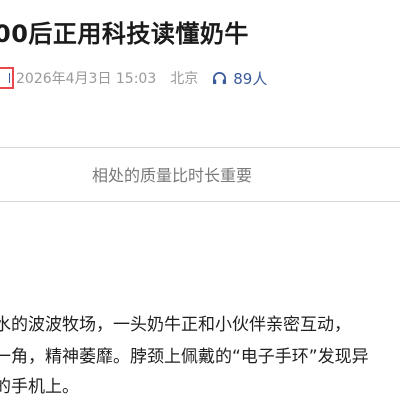  I want to click on paragraph-line: 一角，精神萎靡。脖颈上佩戴的“电子手环”发现异, so click(184, 357).